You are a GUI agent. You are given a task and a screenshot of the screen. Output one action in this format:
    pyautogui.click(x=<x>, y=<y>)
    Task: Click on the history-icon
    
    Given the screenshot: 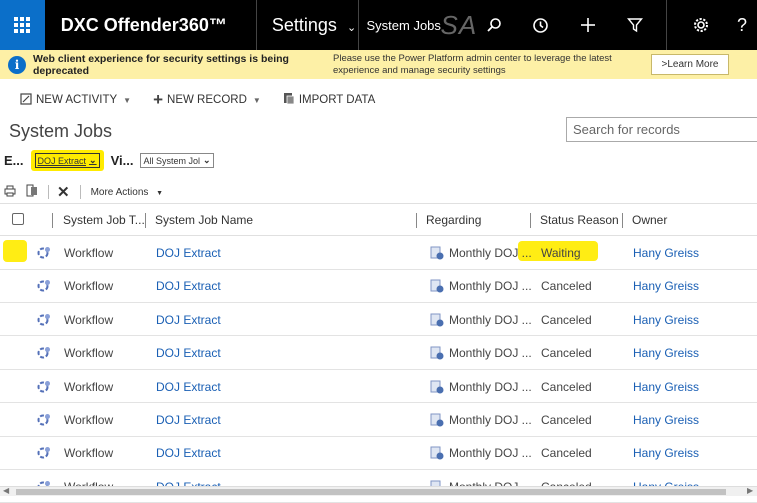 What is the action you would take?
    pyautogui.click(x=540, y=25)
    